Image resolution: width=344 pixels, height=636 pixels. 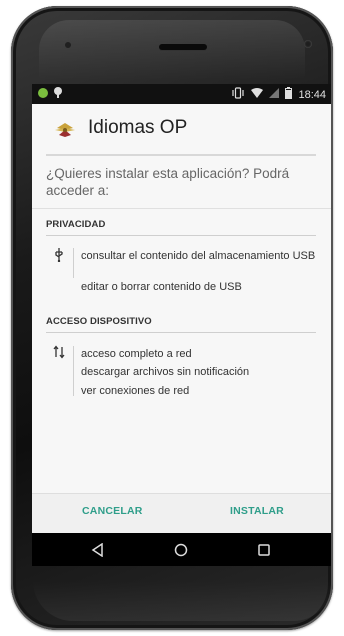 I want to click on network-arrows-icon, so click(x=59, y=353).